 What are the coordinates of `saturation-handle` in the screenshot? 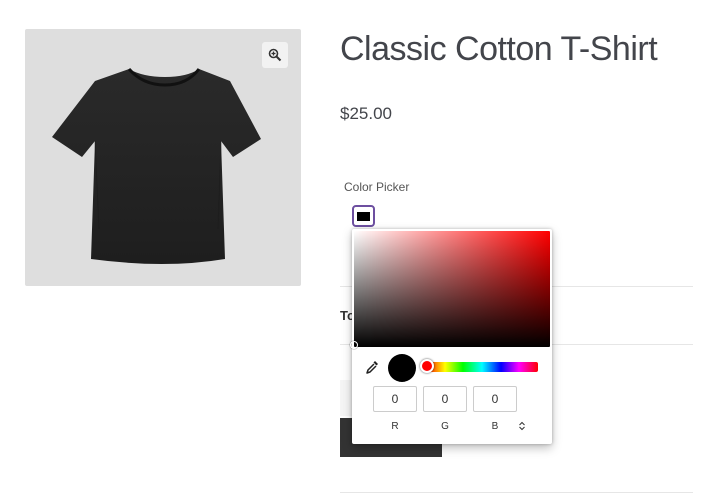 It's located at (354, 345).